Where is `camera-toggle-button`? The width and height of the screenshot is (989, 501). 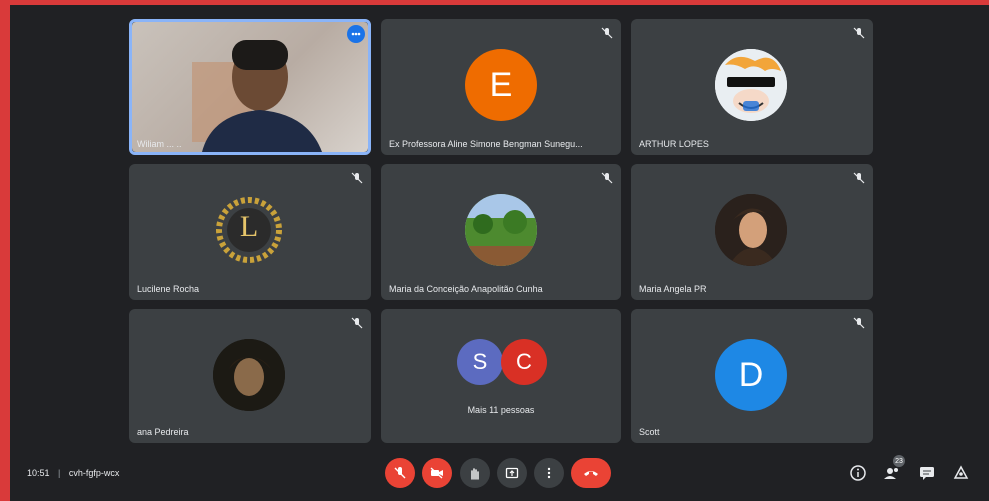
camera-toggle-button is located at coordinates (437, 473).